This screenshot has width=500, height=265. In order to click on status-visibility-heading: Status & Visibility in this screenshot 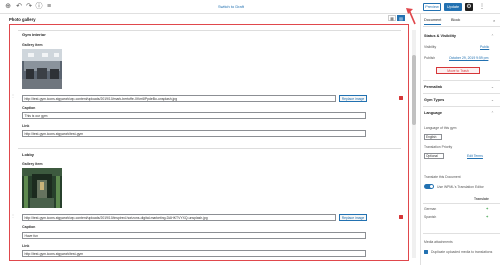, I will do `click(440, 36)`.